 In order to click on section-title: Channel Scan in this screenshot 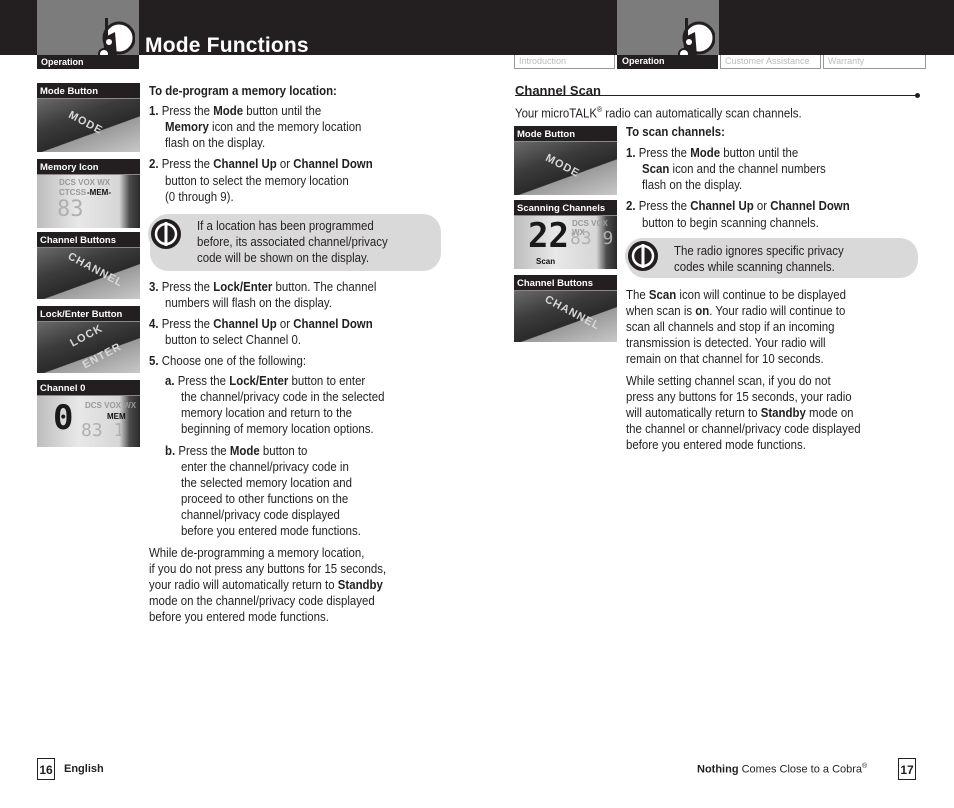, I will do `click(558, 90)`.